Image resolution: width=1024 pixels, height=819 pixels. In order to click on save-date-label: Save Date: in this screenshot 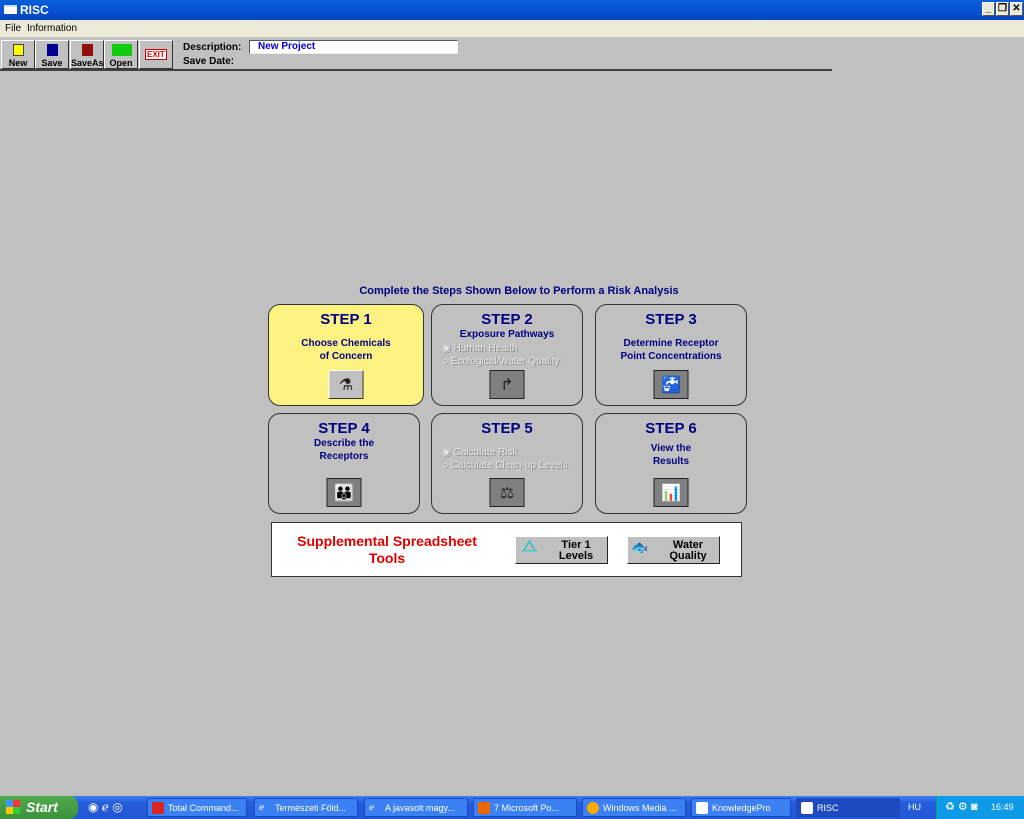, I will do `click(209, 61)`.